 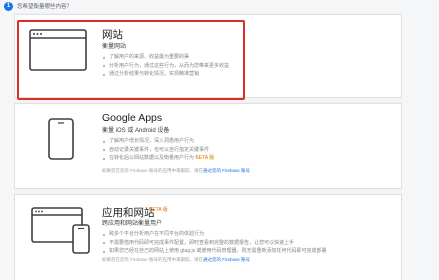 What do you see at coordinates (61, 139) in the screenshot?
I see `phone-icon` at bounding box center [61, 139].